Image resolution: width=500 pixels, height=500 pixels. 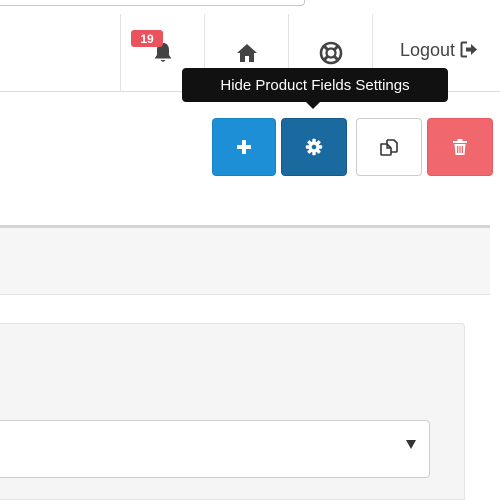 I want to click on add-button, so click(x=244, y=147).